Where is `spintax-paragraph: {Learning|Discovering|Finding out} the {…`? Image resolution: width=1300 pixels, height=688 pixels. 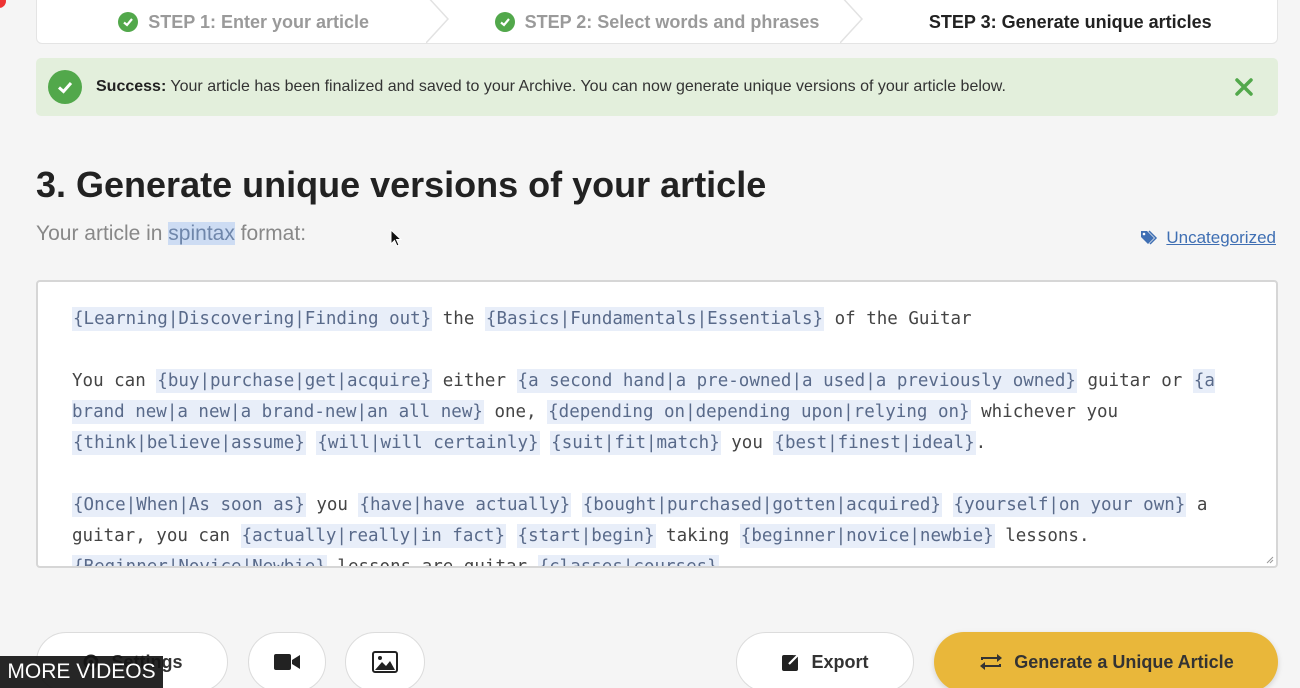 spintax-paragraph: {Learning|Discovering|Finding out} the {… is located at coordinates (657, 319).